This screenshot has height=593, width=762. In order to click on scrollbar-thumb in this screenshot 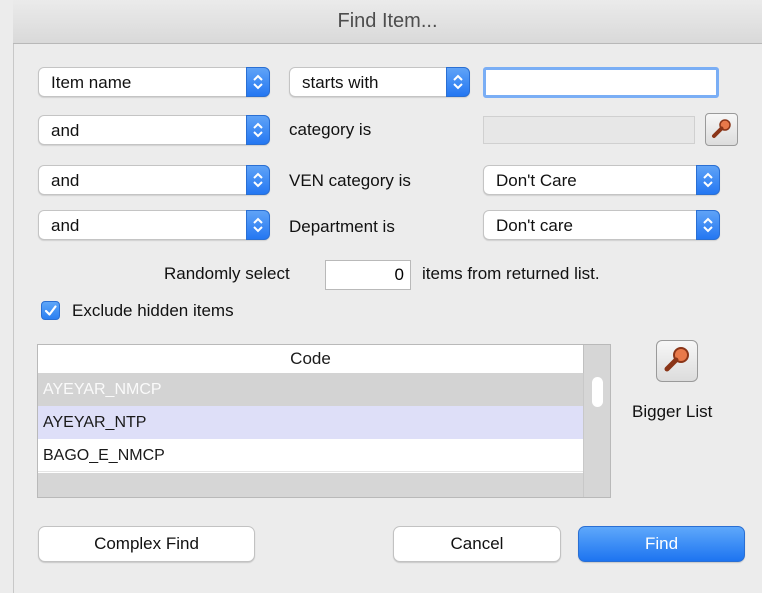, I will do `click(597, 392)`.